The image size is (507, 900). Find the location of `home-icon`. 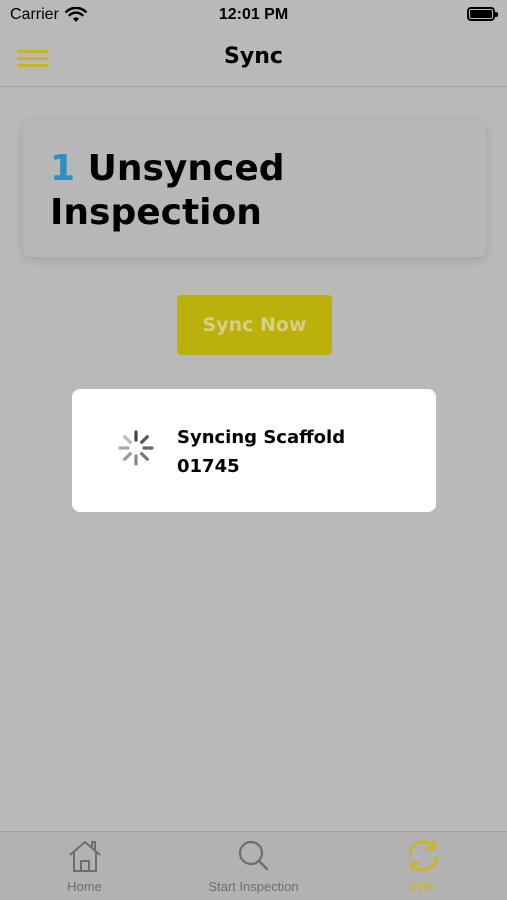

home-icon is located at coordinates (84, 856).